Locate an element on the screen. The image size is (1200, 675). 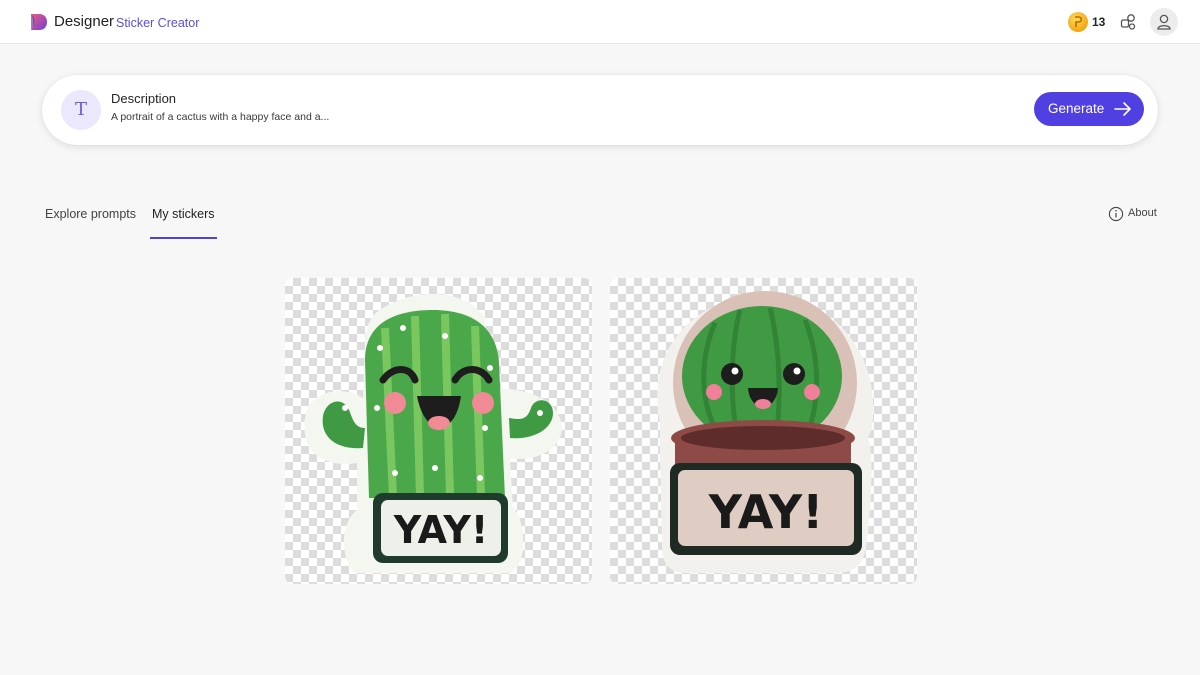
arrow-right-icon is located at coordinates (1122, 109).